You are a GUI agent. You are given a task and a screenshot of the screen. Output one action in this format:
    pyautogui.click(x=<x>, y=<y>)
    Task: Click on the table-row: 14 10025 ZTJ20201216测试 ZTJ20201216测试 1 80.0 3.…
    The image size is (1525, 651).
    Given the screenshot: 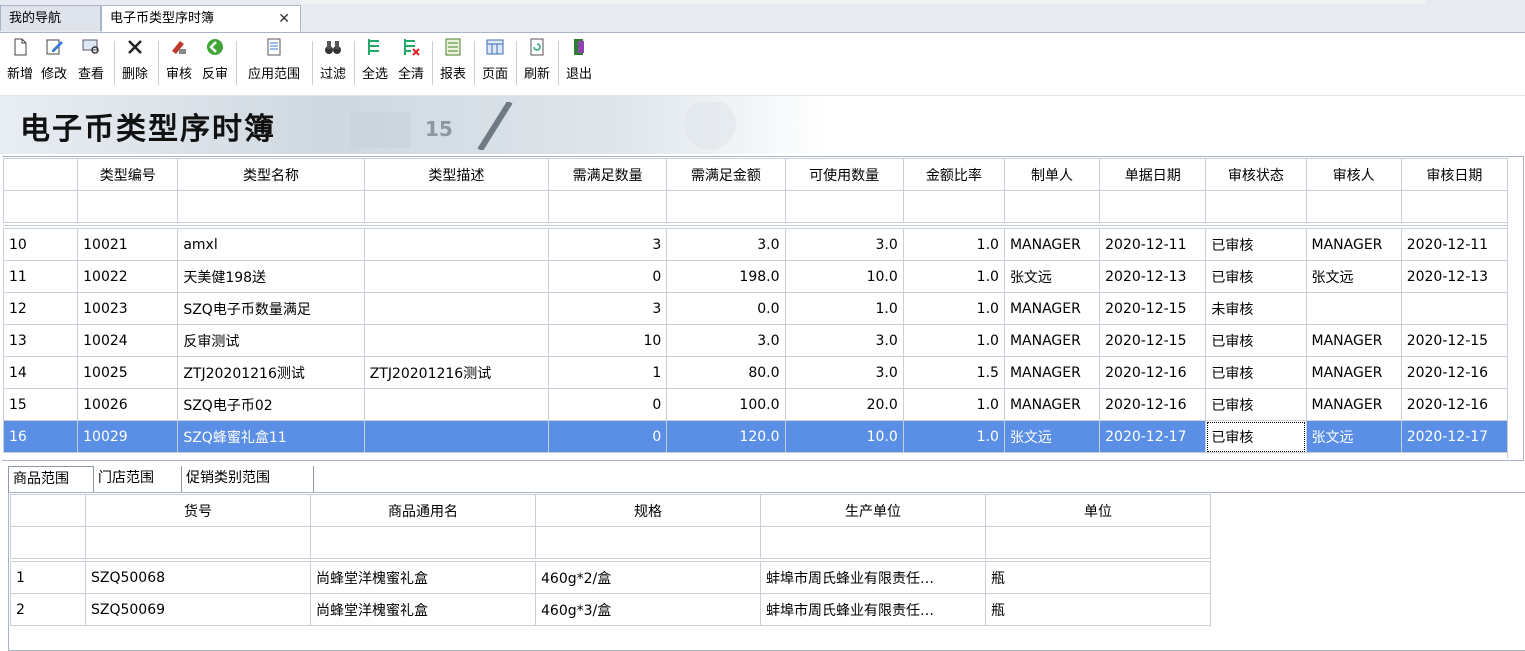 What is the action you would take?
    pyautogui.click(x=755, y=372)
    